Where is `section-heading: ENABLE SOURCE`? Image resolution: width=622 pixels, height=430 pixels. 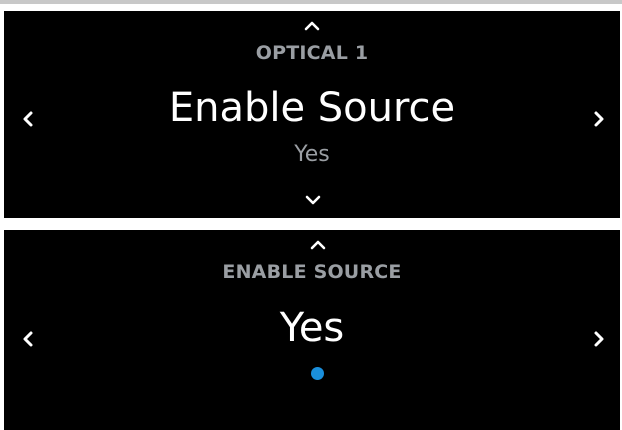
section-heading: ENABLE SOURCE is located at coordinates (312, 272).